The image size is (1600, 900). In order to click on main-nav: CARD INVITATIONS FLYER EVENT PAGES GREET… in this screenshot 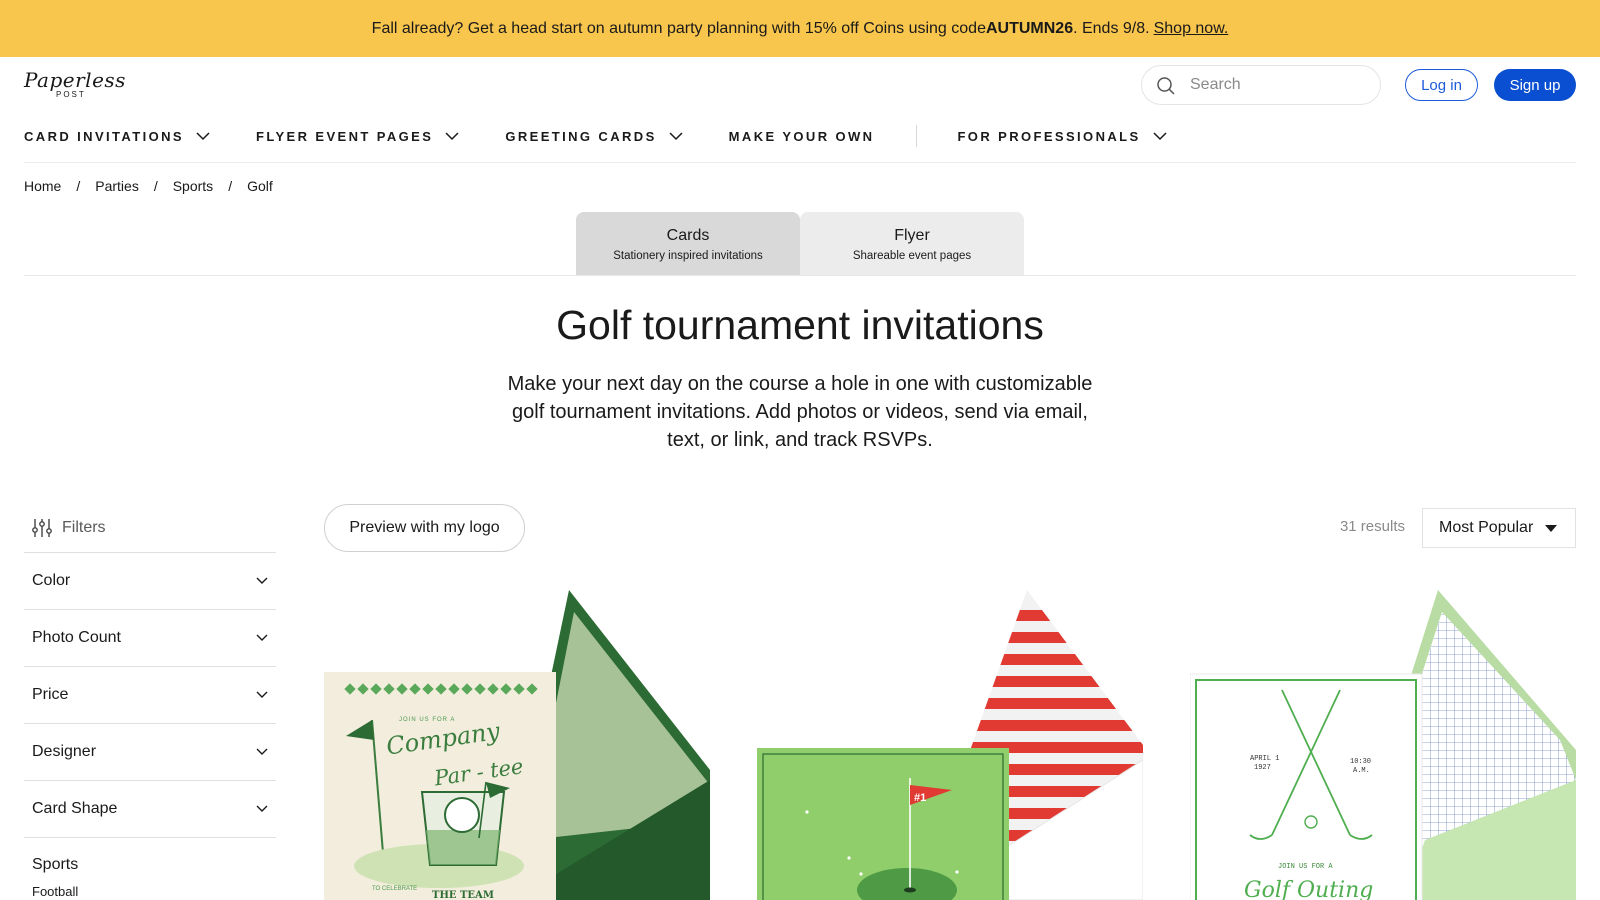, I will do `click(595, 136)`.